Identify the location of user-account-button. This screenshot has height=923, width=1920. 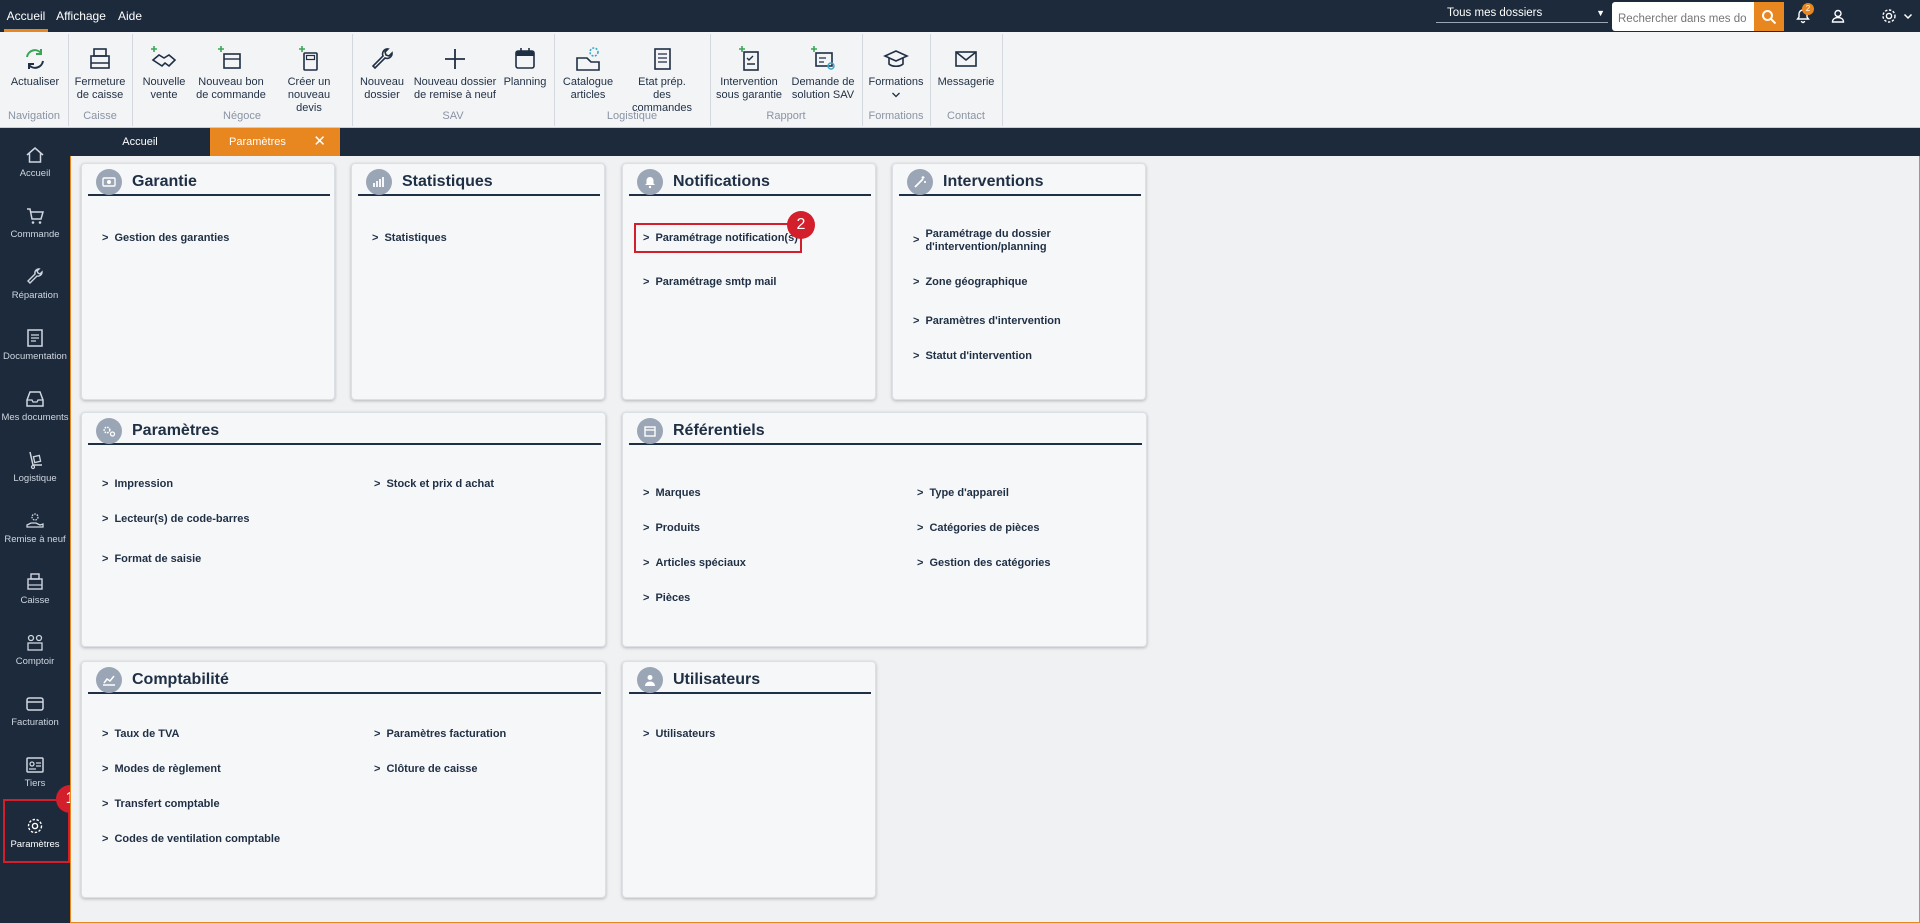
(1838, 16).